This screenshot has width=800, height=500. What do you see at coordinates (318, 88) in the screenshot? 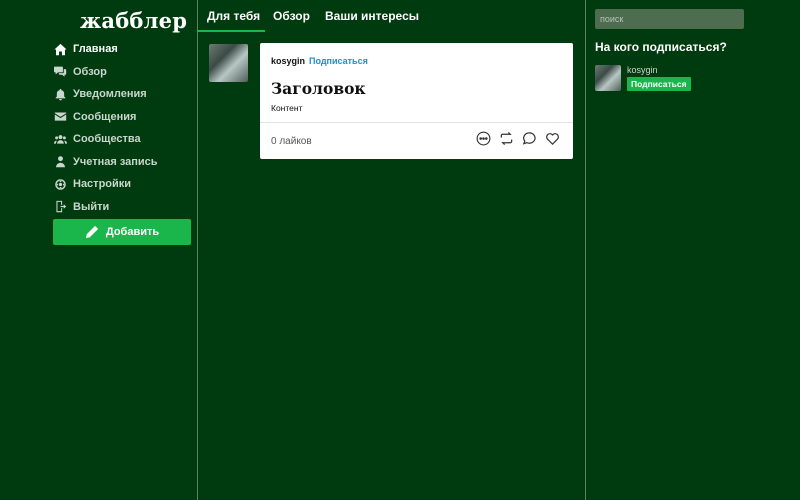
I see `post-title: Заголовок` at bounding box center [318, 88].